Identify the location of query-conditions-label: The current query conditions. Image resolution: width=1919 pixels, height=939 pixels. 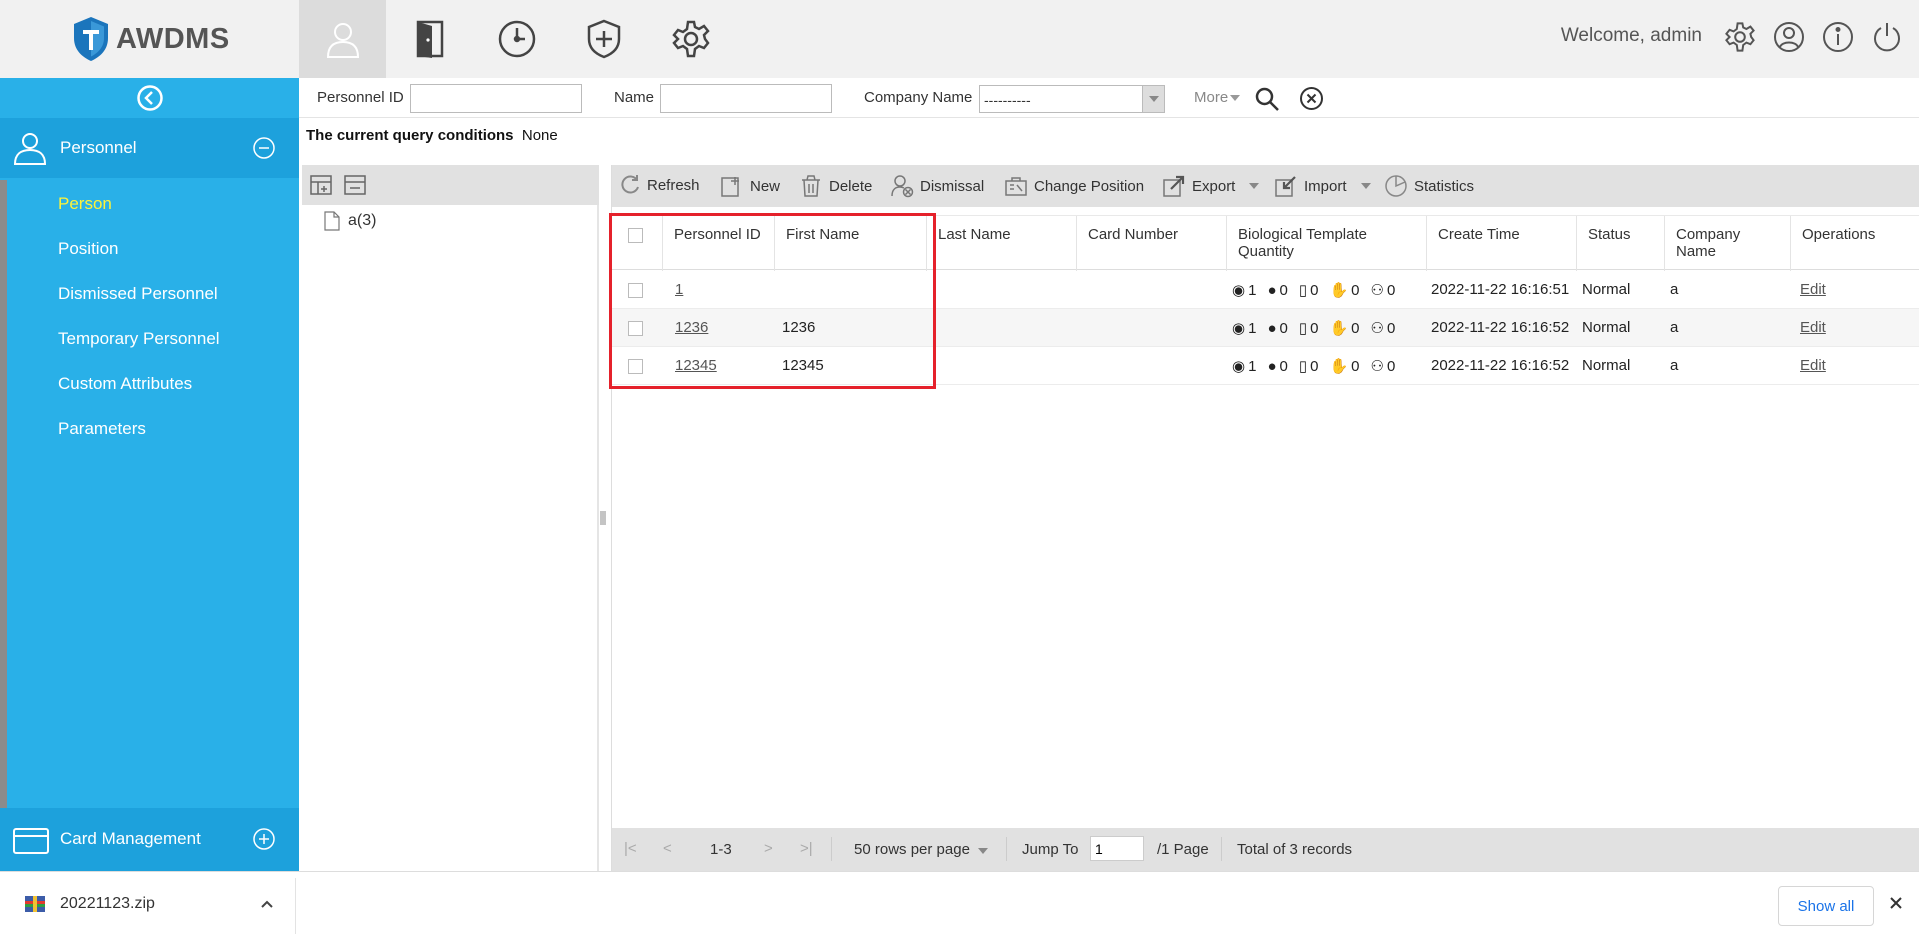
(410, 135).